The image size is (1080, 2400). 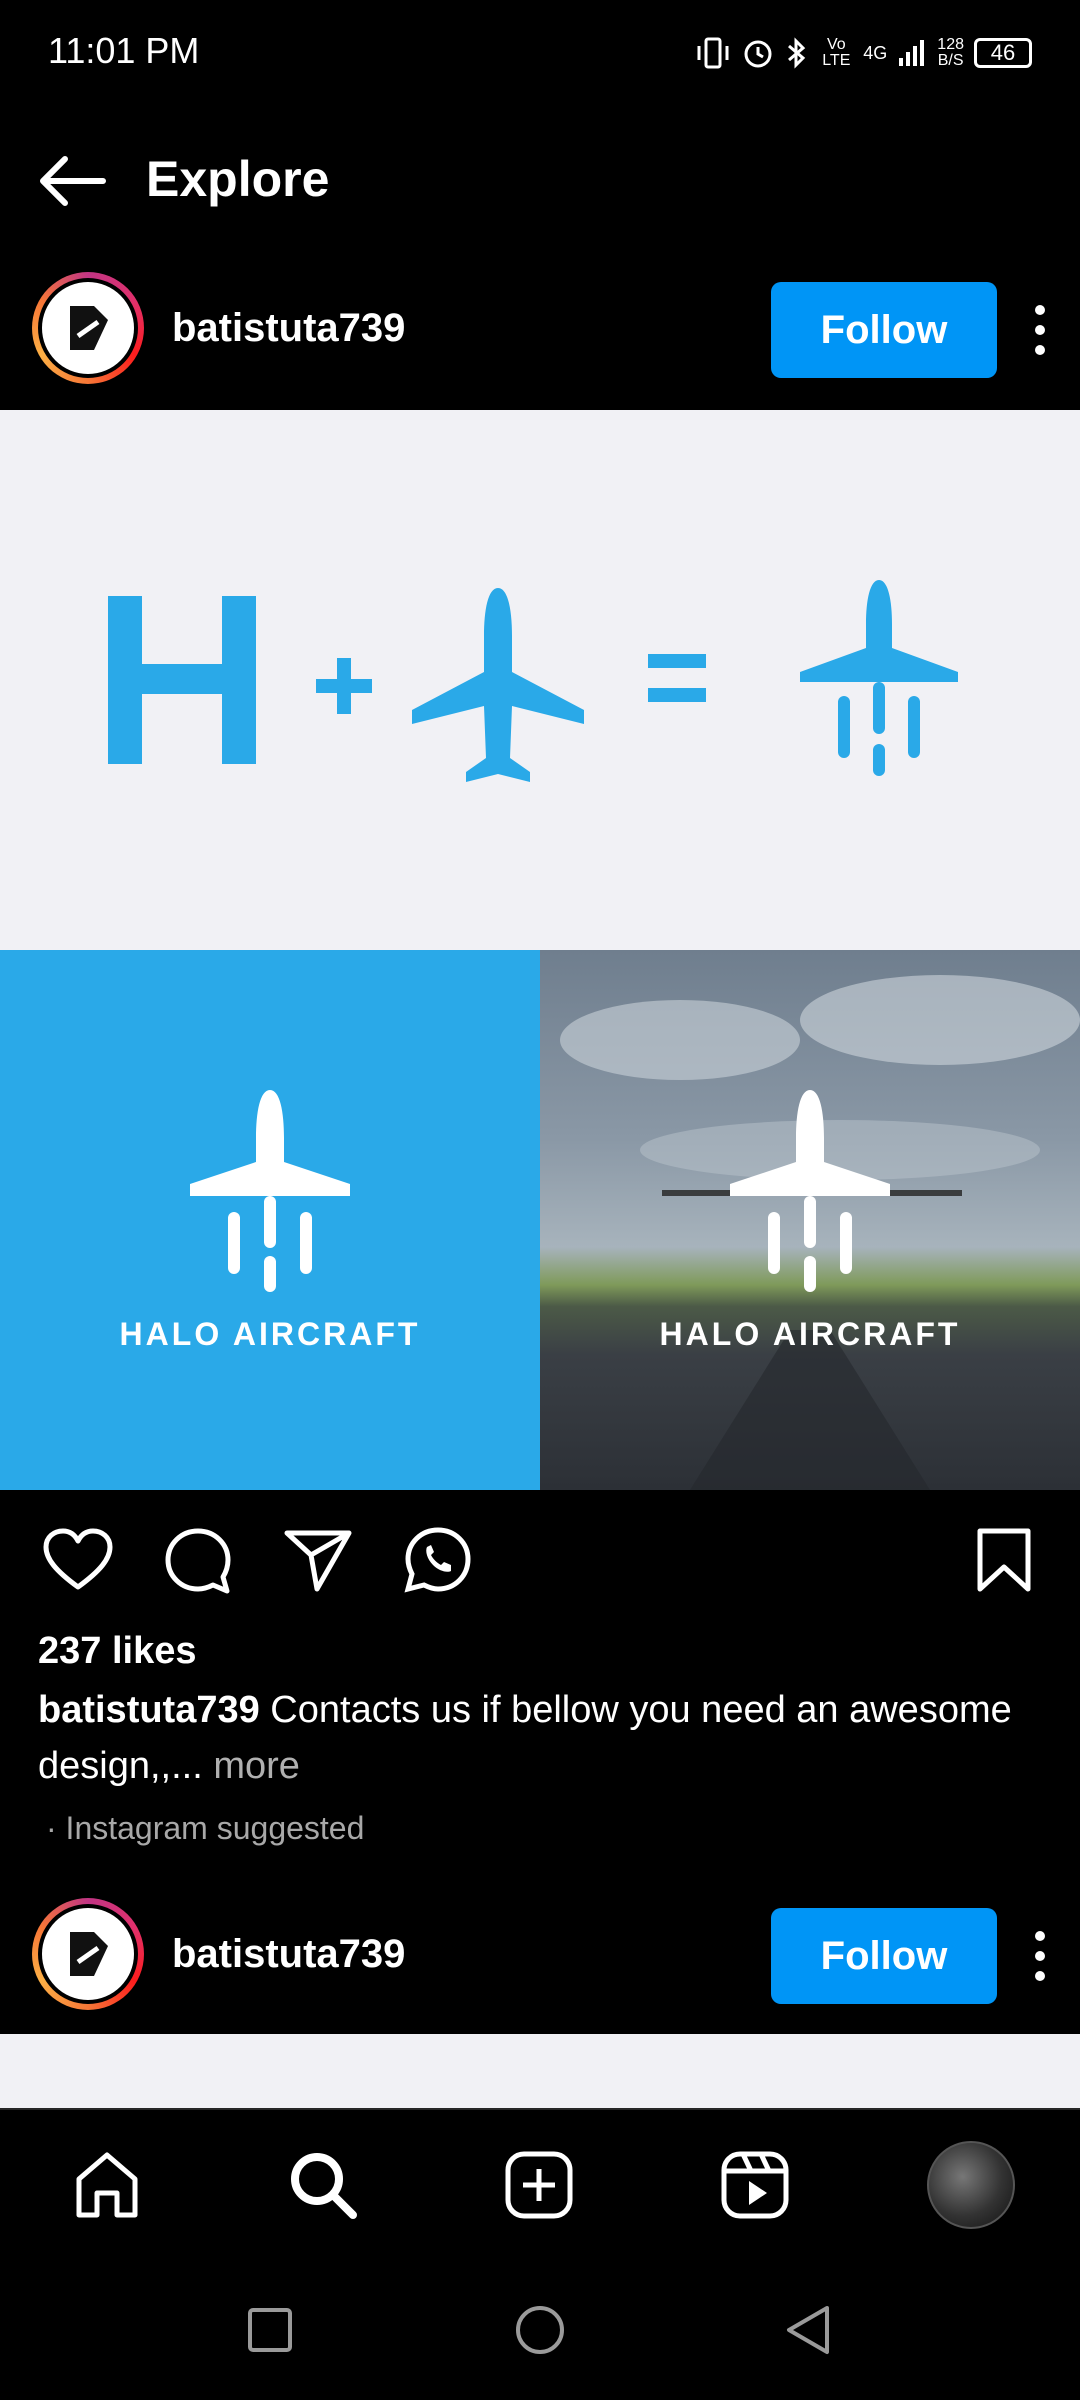 What do you see at coordinates (950, 44) in the screenshot?
I see `net-speed-value: 128` at bounding box center [950, 44].